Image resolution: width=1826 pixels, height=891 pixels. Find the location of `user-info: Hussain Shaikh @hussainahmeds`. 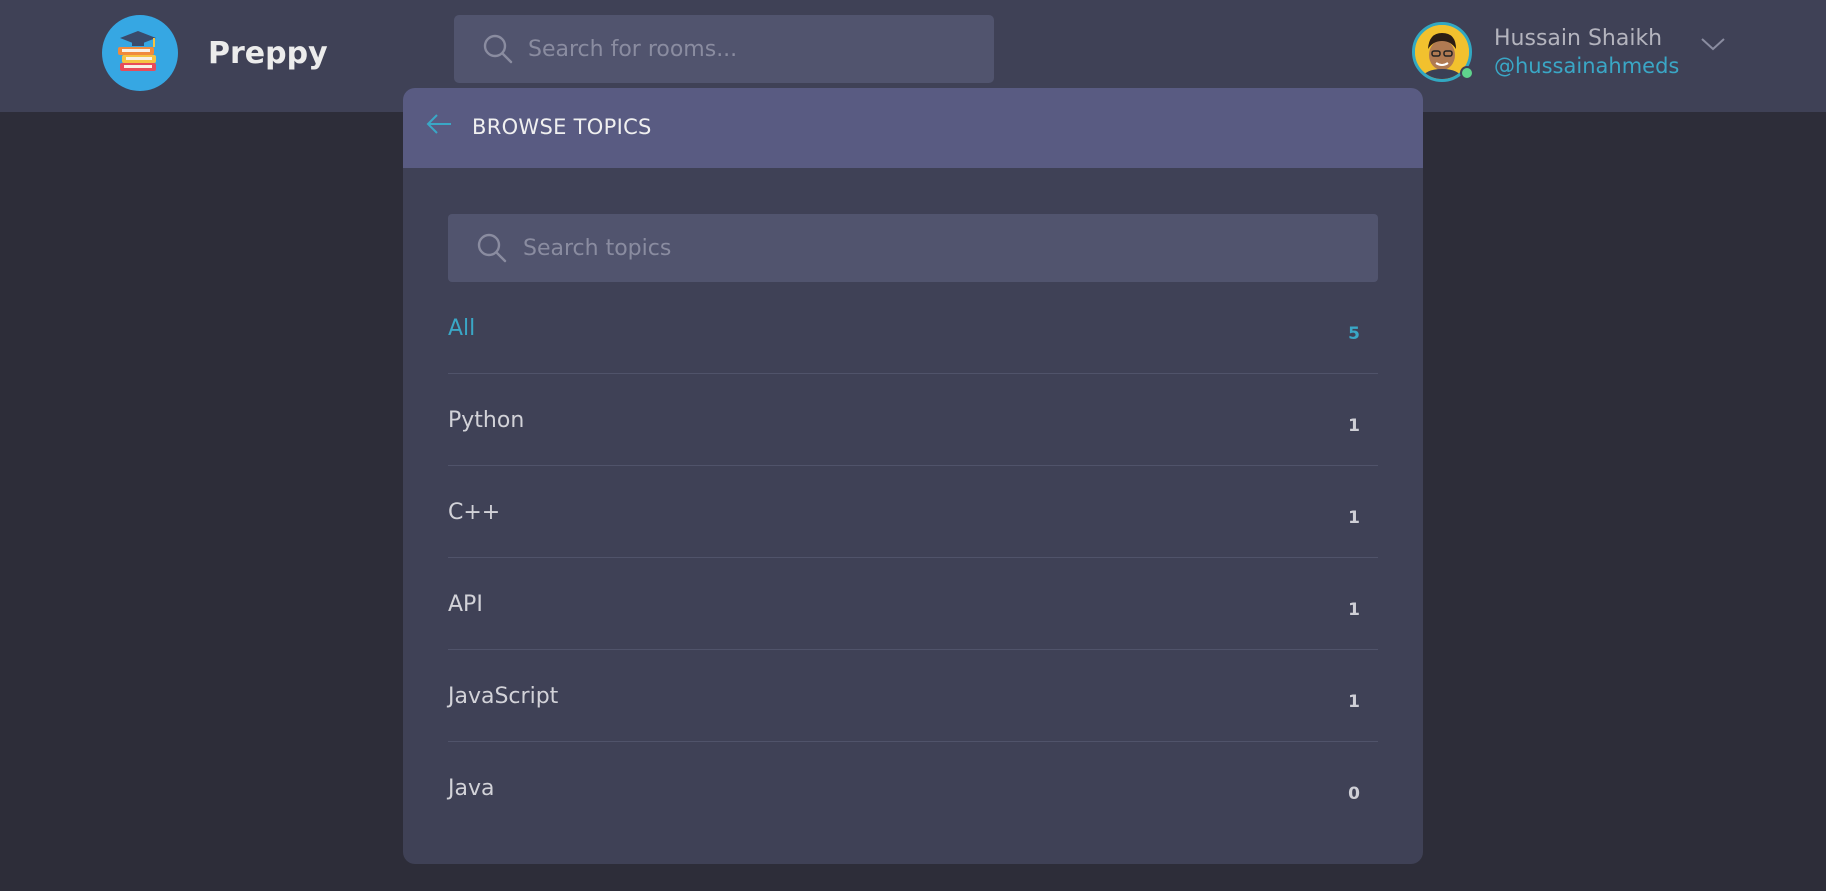

user-info: Hussain Shaikh @hussainahmeds is located at coordinates (1586, 52).